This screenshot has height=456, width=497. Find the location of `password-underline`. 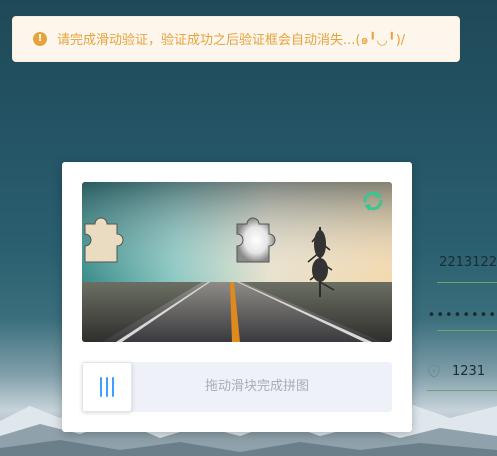

password-underline is located at coordinates (467, 330).